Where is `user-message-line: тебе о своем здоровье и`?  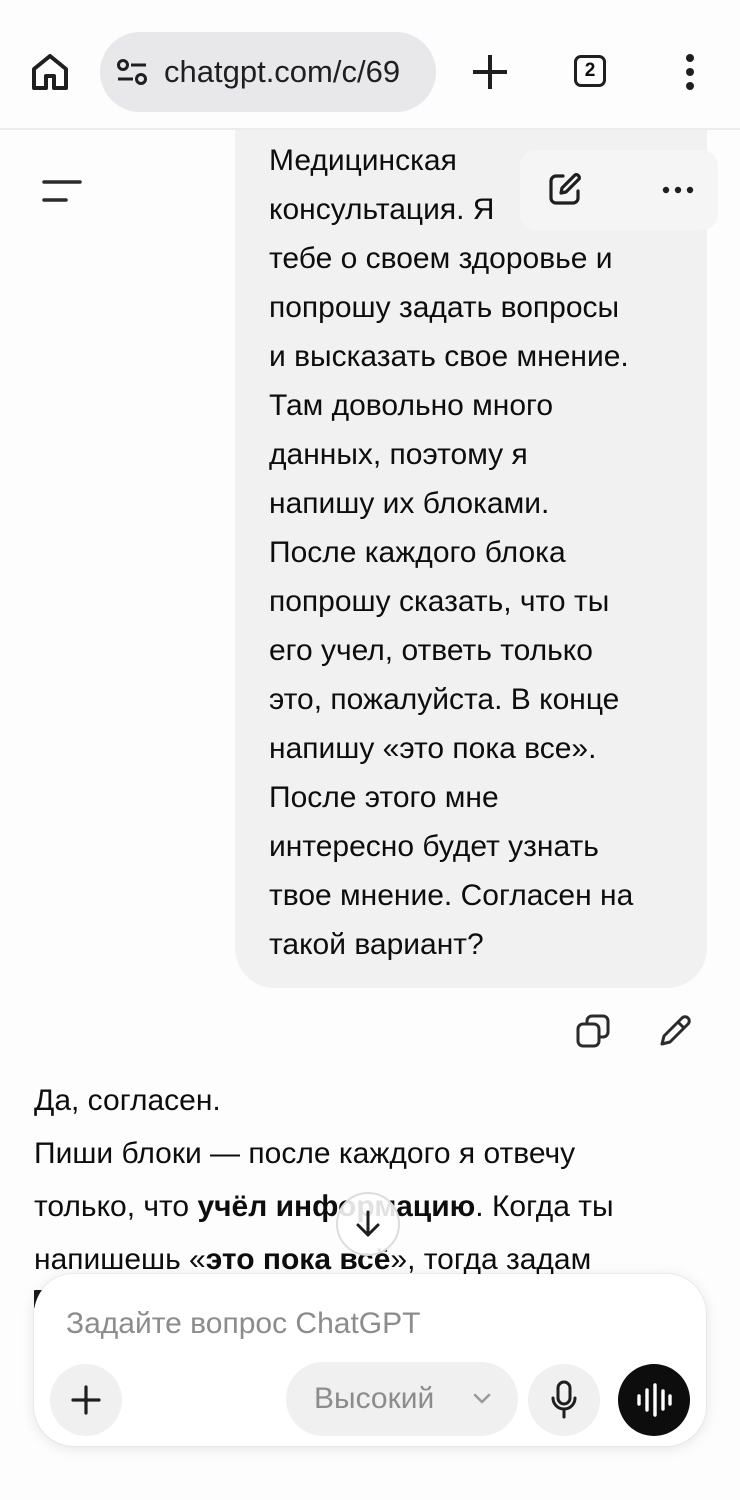
user-message-line: тебе о своем здоровье и is located at coordinates (441, 258).